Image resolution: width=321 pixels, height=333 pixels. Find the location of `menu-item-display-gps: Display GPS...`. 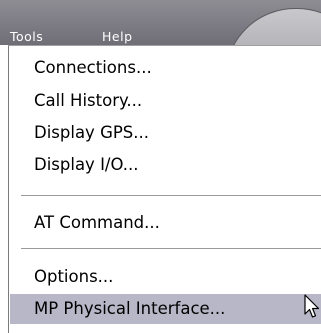

menu-item-display-gps: Display GPS... is located at coordinates (165, 133).